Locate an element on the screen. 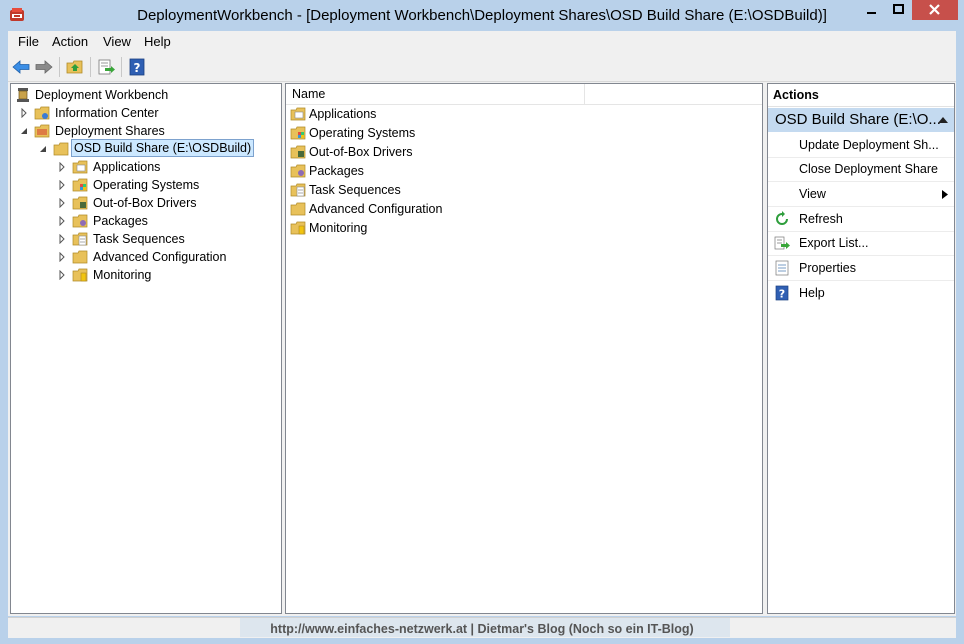 This screenshot has height=644, width=964. action-label: Properties is located at coordinates (827, 268).